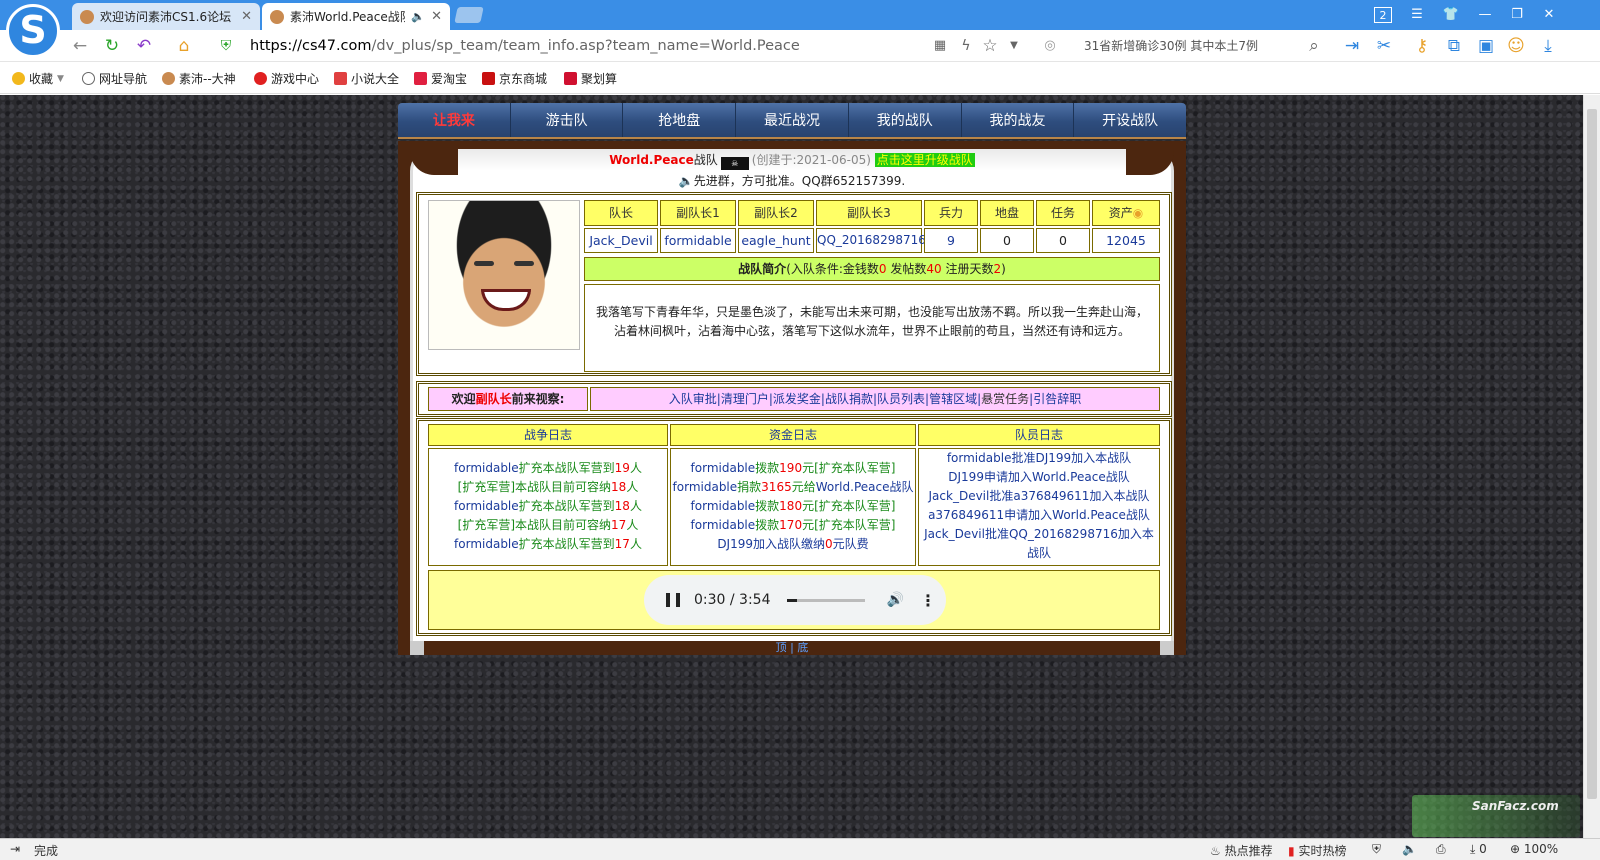 The height and width of the screenshot is (860, 1600). I want to click on scissors-icon: ✂, so click(1384, 46).